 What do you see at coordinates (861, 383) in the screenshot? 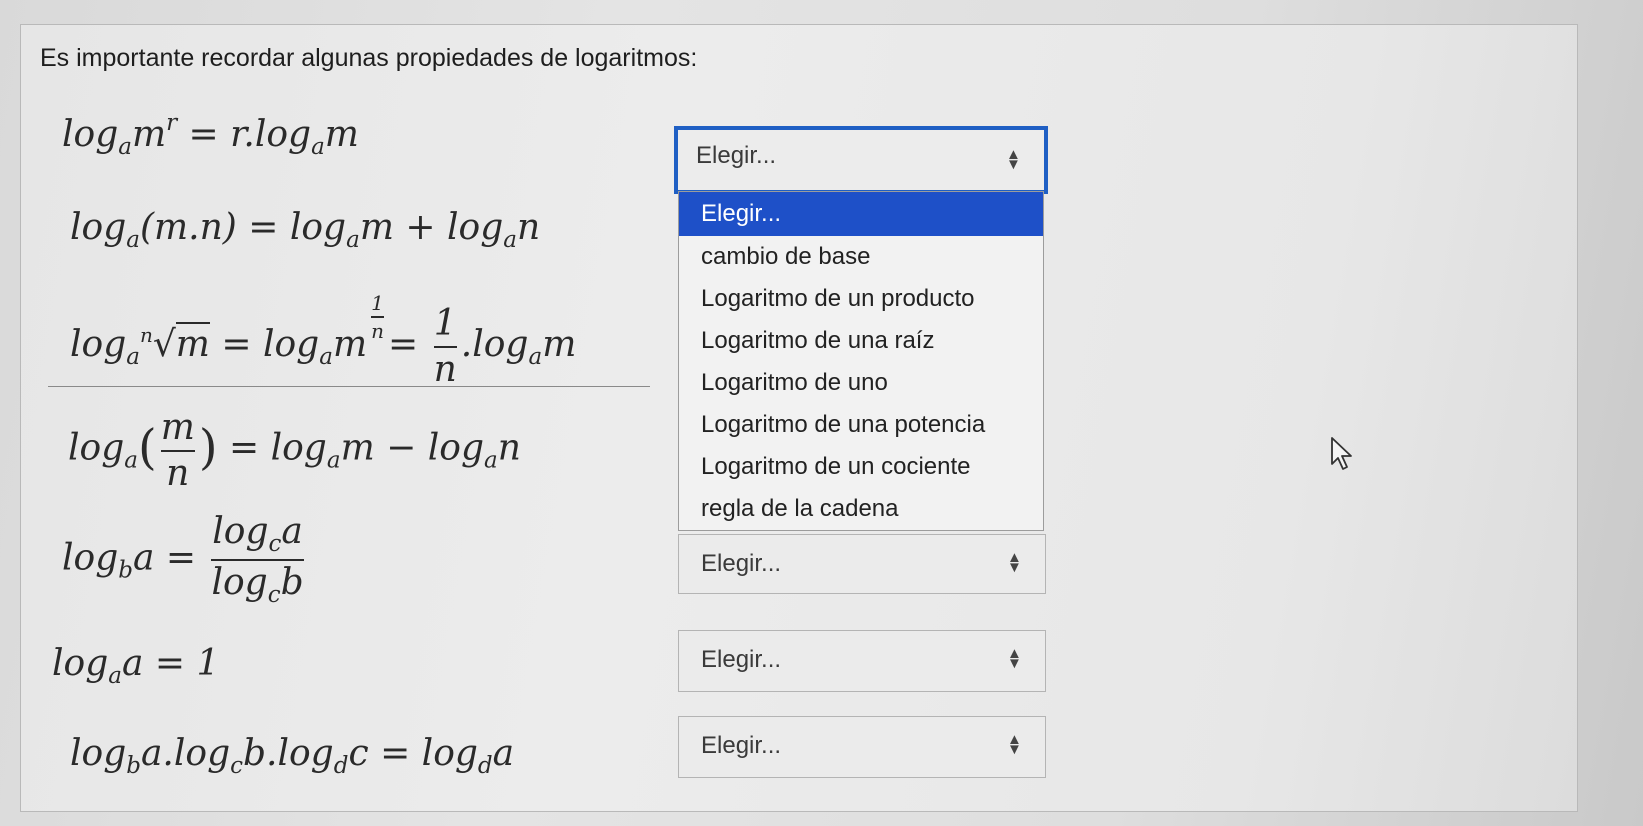
I see `option-logaritmo-uno: Logaritmo de uno` at bounding box center [861, 383].